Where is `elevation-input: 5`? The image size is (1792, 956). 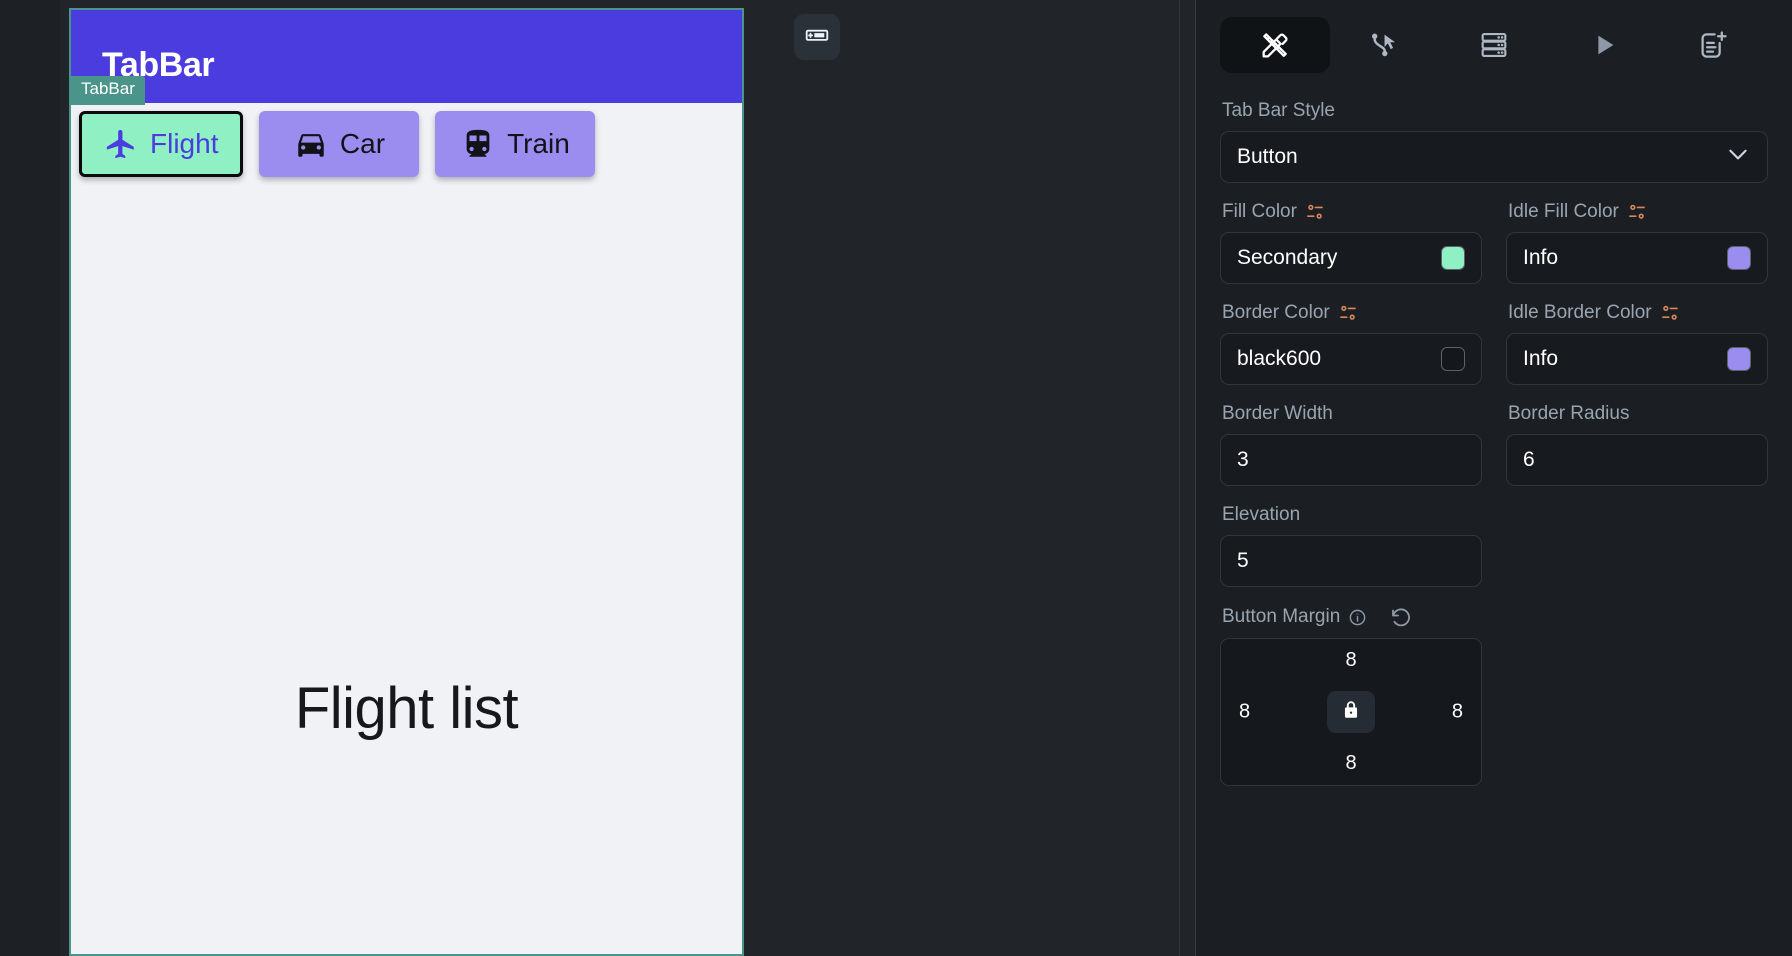 elevation-input: 5 is located at coordinates (1351, 561).